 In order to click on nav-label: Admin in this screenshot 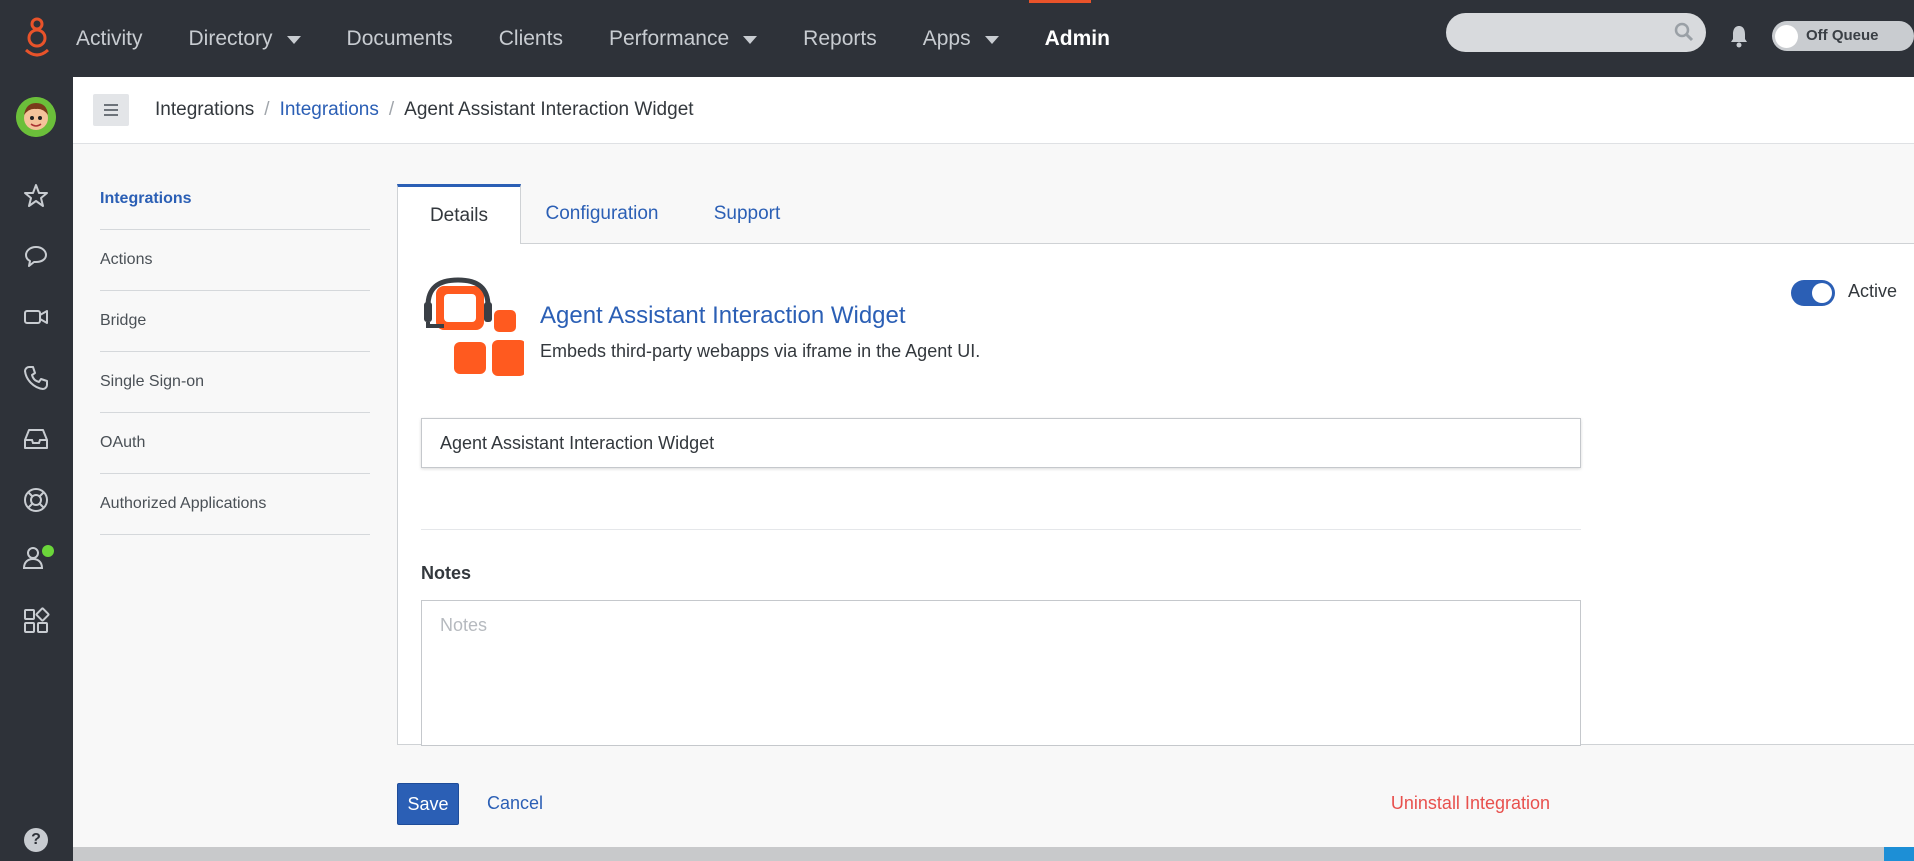, I will do `click(1077, 38)`.